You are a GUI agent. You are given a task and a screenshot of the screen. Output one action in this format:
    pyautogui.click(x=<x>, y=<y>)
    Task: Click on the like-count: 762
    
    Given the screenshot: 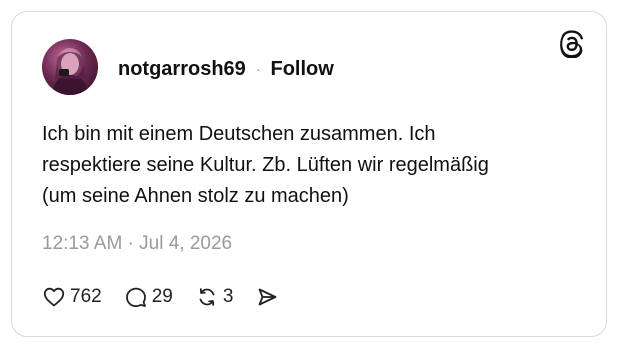 What is the action you would take?
    pyautogui.click(x=86, y=296)
    